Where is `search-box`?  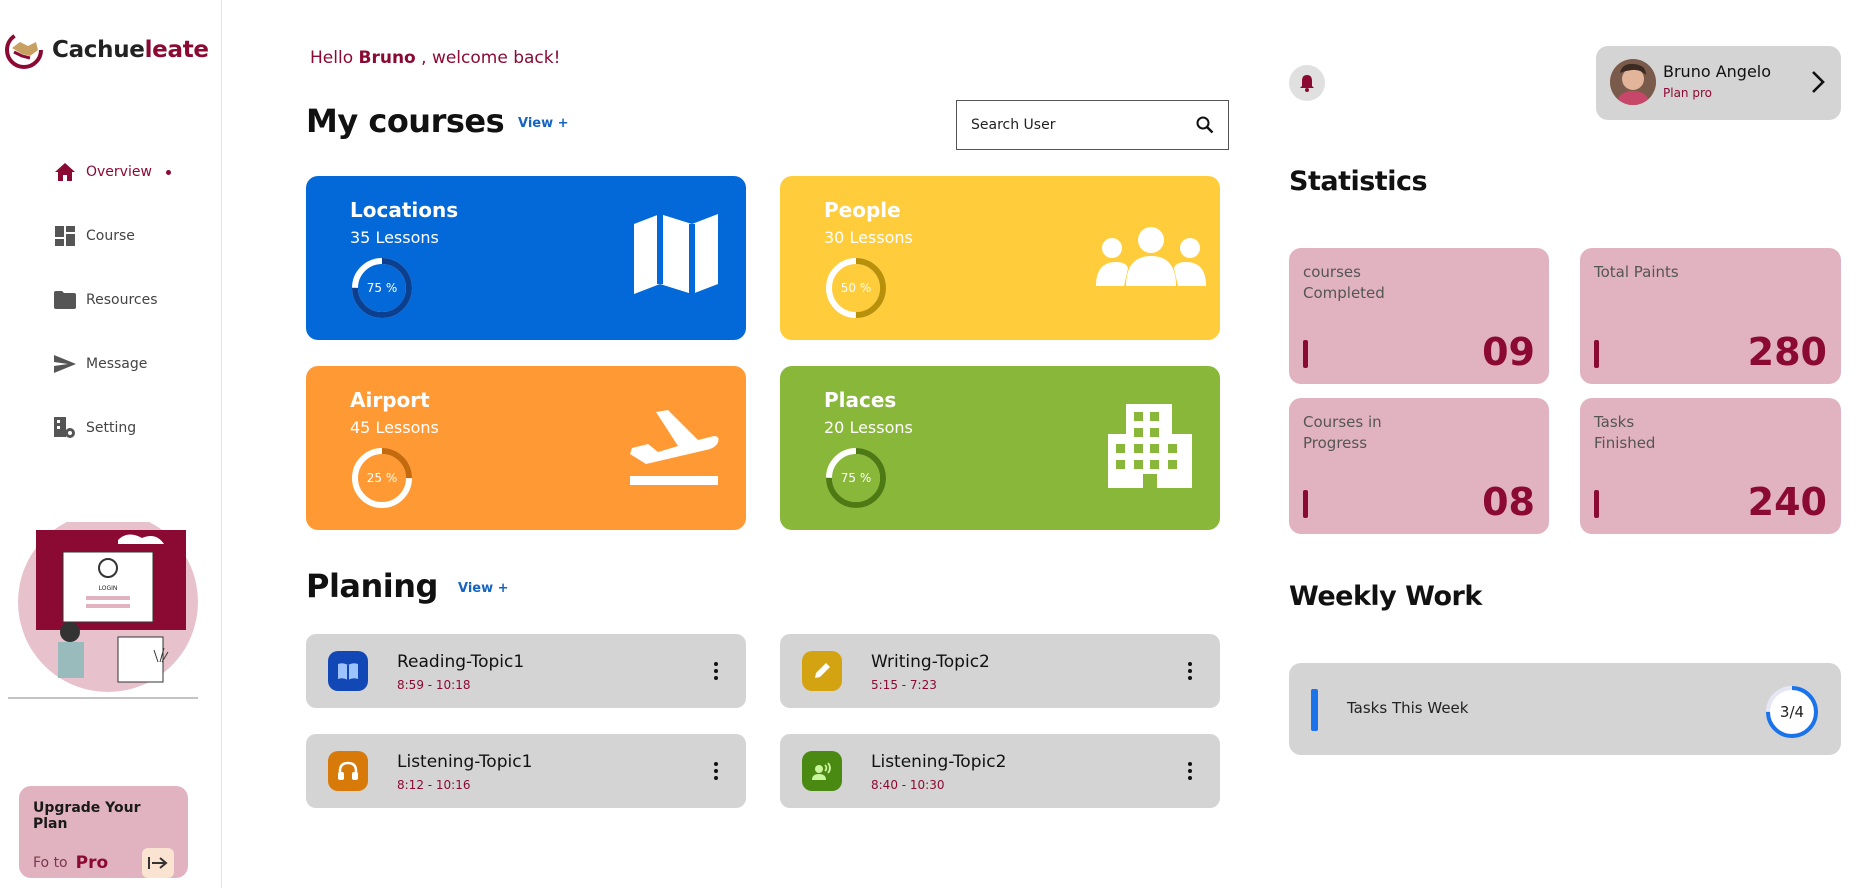 search-box is located at coordinates (1092, 125).